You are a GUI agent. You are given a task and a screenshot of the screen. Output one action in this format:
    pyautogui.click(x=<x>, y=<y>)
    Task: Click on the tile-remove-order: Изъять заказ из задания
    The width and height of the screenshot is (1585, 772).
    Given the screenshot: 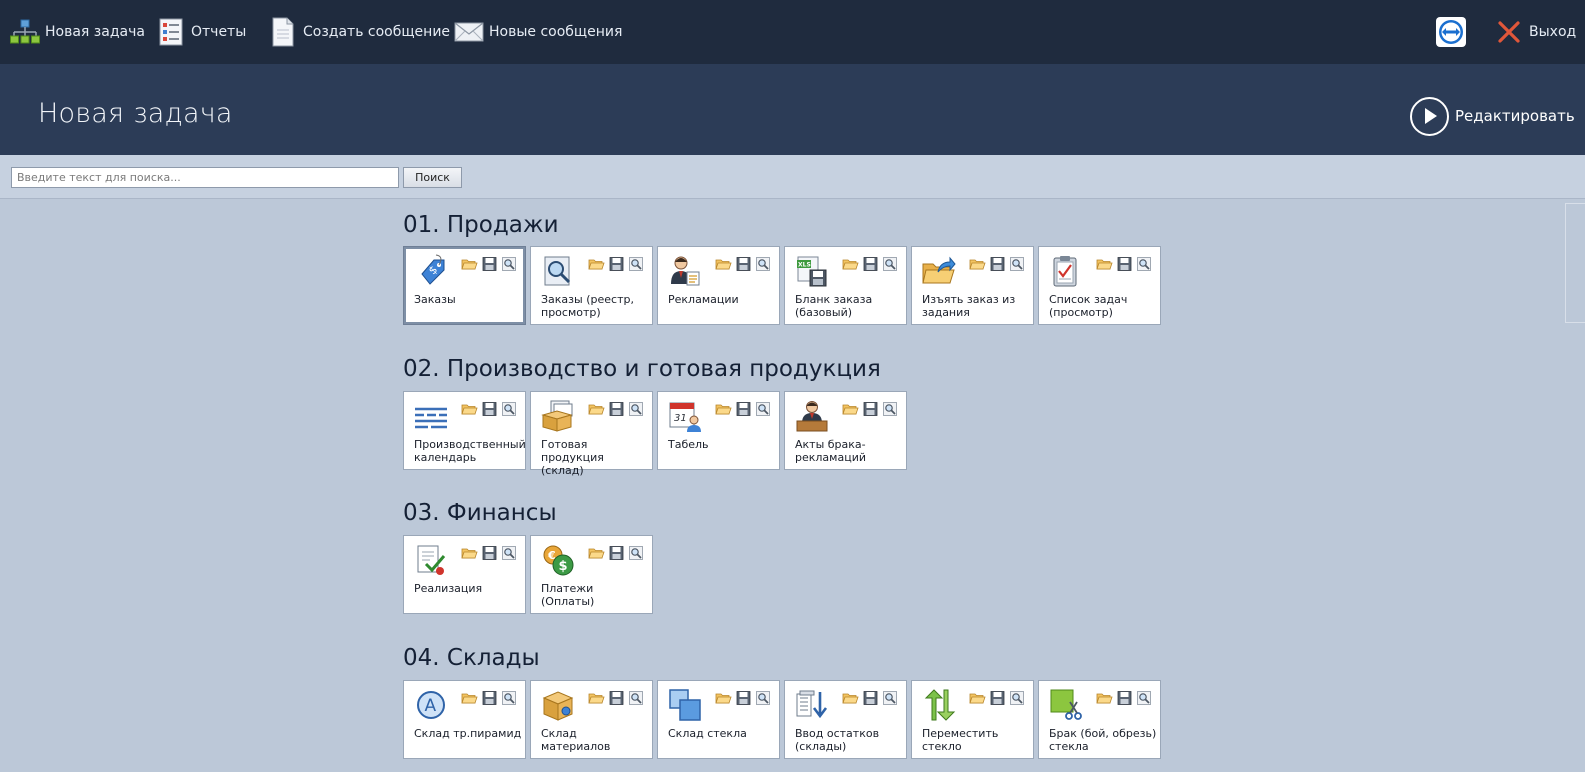 What is the action you would take?
    pyautogui.click(x=972, y=285)
    